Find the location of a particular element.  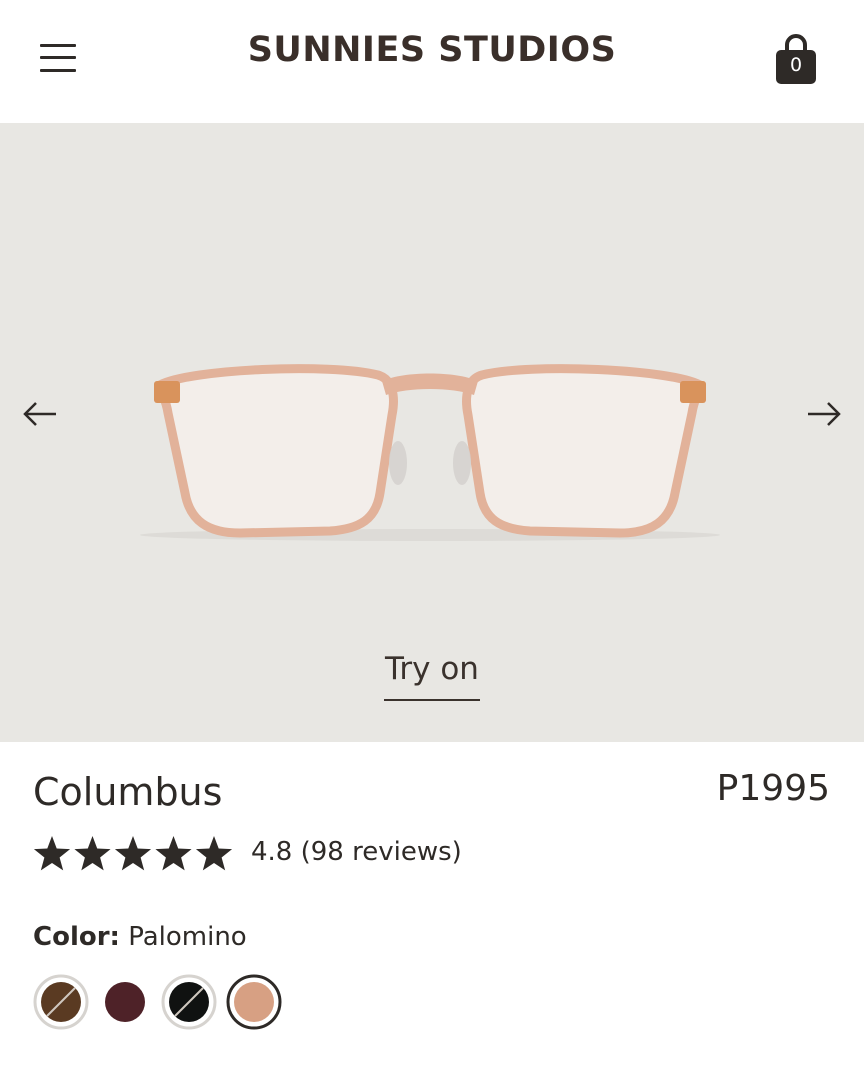

arrow-right-icon is located at coordinates (824, 414).